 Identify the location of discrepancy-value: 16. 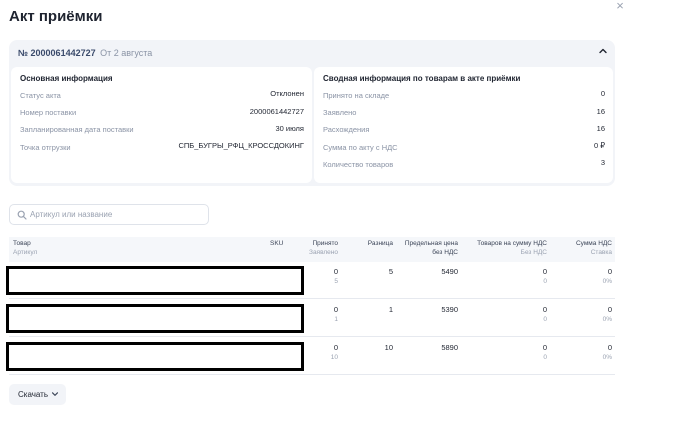
(600, 128).